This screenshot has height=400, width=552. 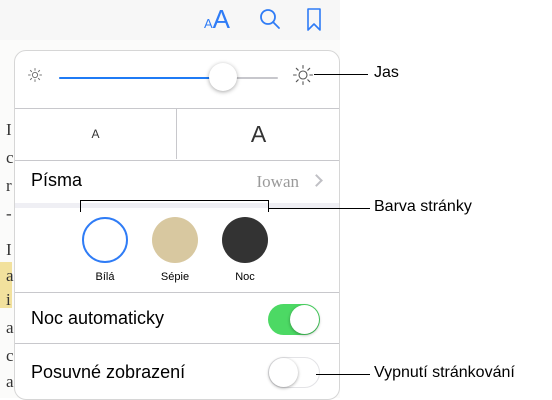 What do you see at coordinates (303, 75) in the screenshot?
I see `sun-large-icon` at bounding box center [303, 75].